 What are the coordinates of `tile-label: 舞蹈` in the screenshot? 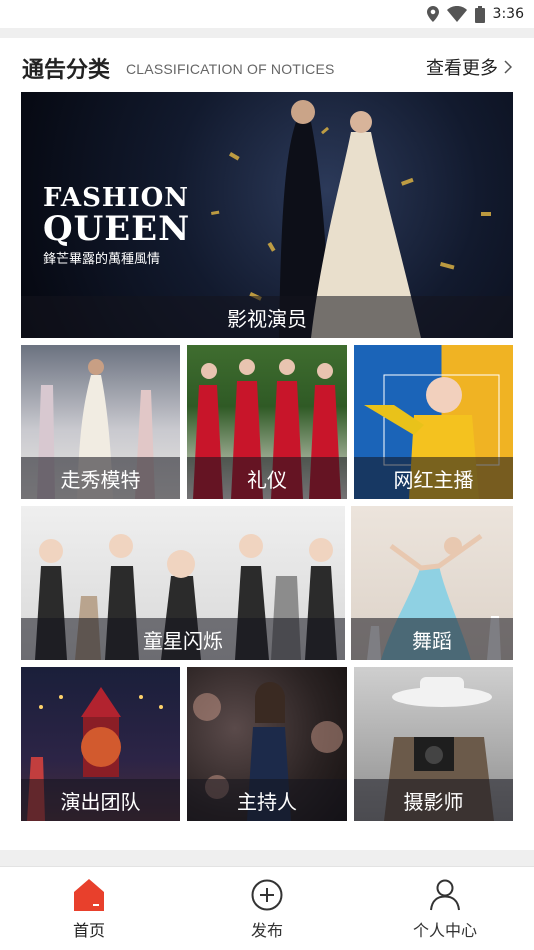 It's located at (432, 639).